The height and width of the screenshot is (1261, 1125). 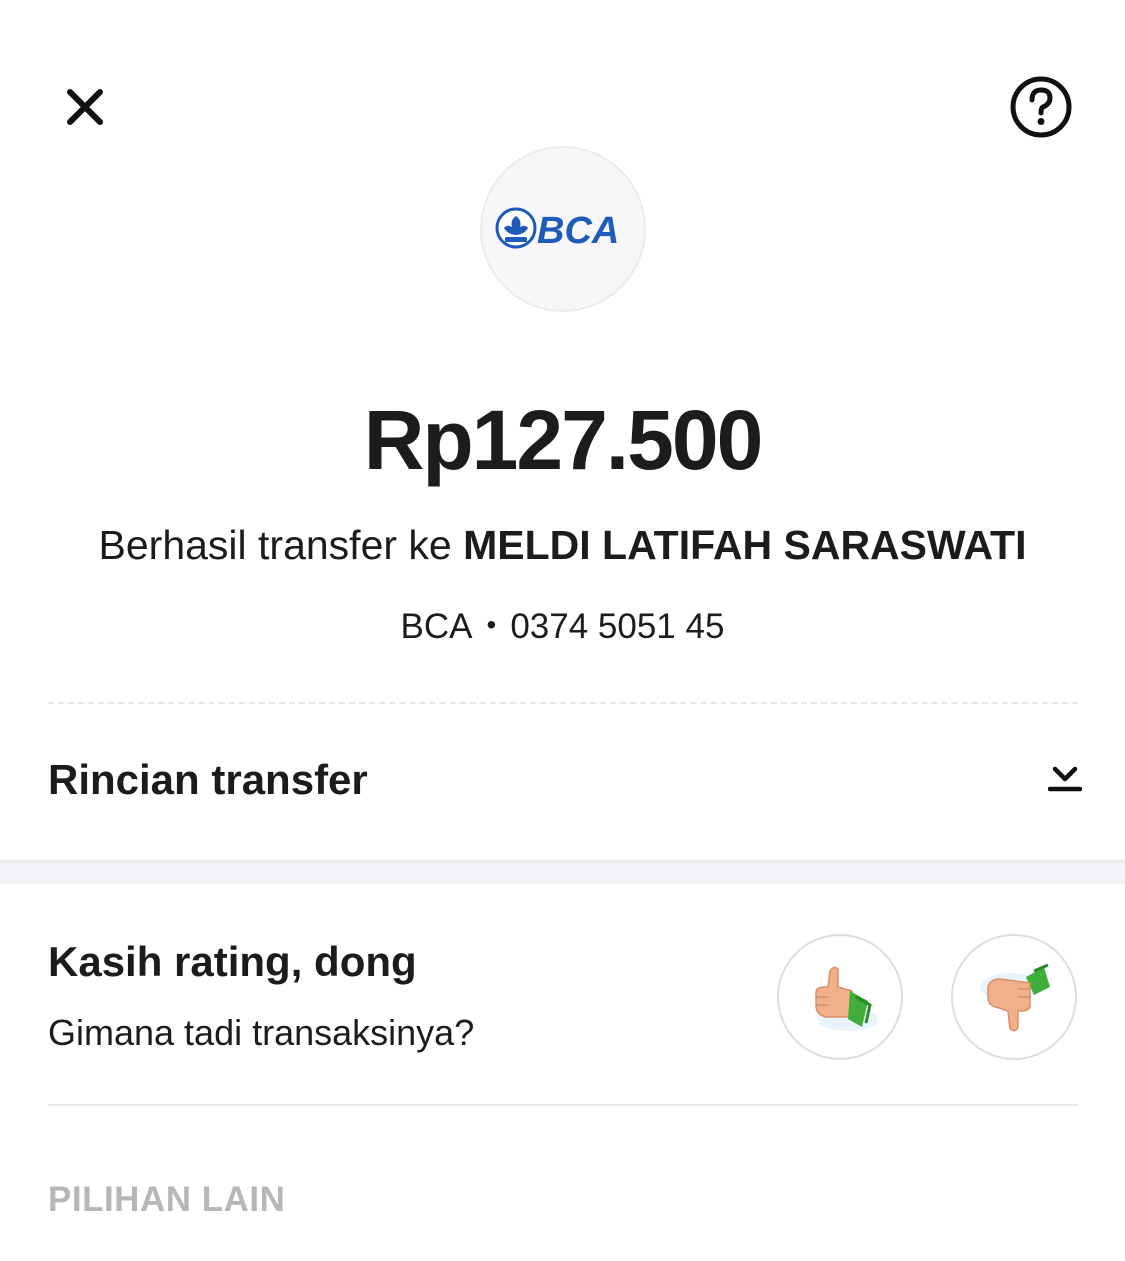 I want to click on thumbs-down-icon, so click(x=1015, y=997).